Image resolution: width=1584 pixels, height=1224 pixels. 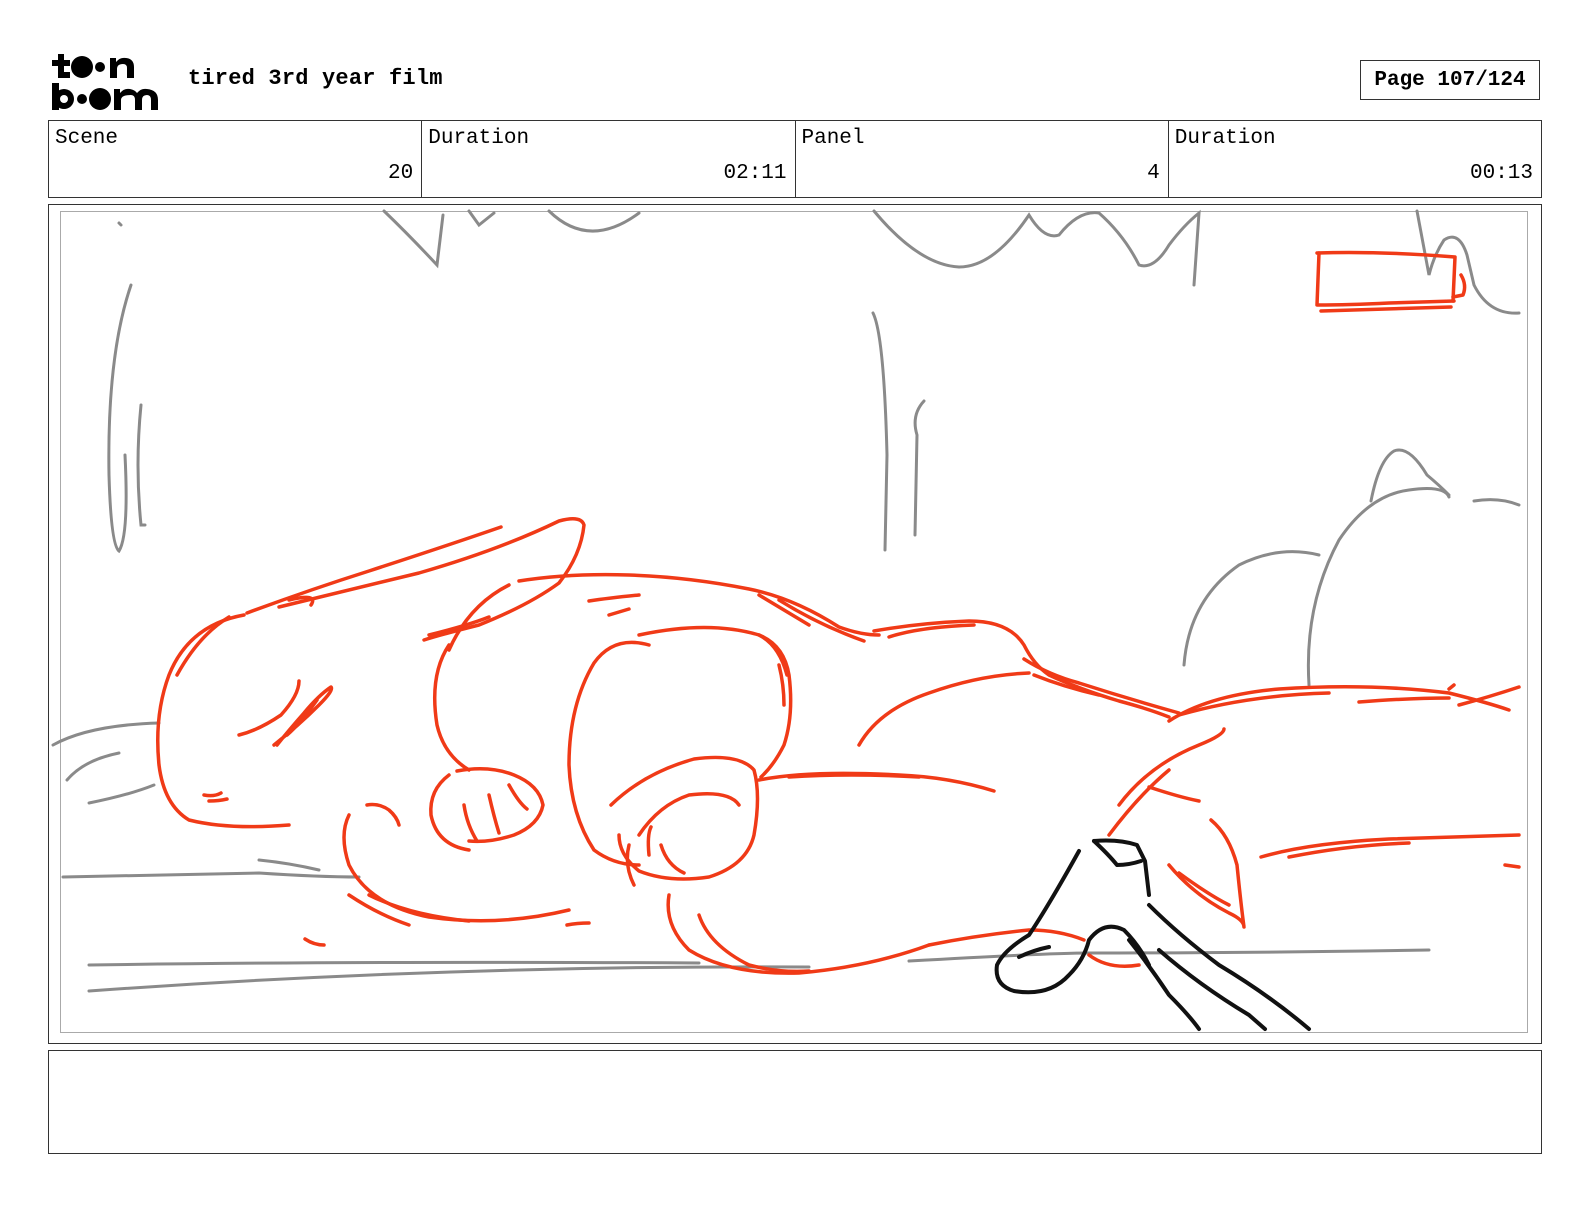 What do you see at coordinates (1450, 80) in the screenshot?
I see `page-number: Page 107/124` at bounding box center [1450, 80].